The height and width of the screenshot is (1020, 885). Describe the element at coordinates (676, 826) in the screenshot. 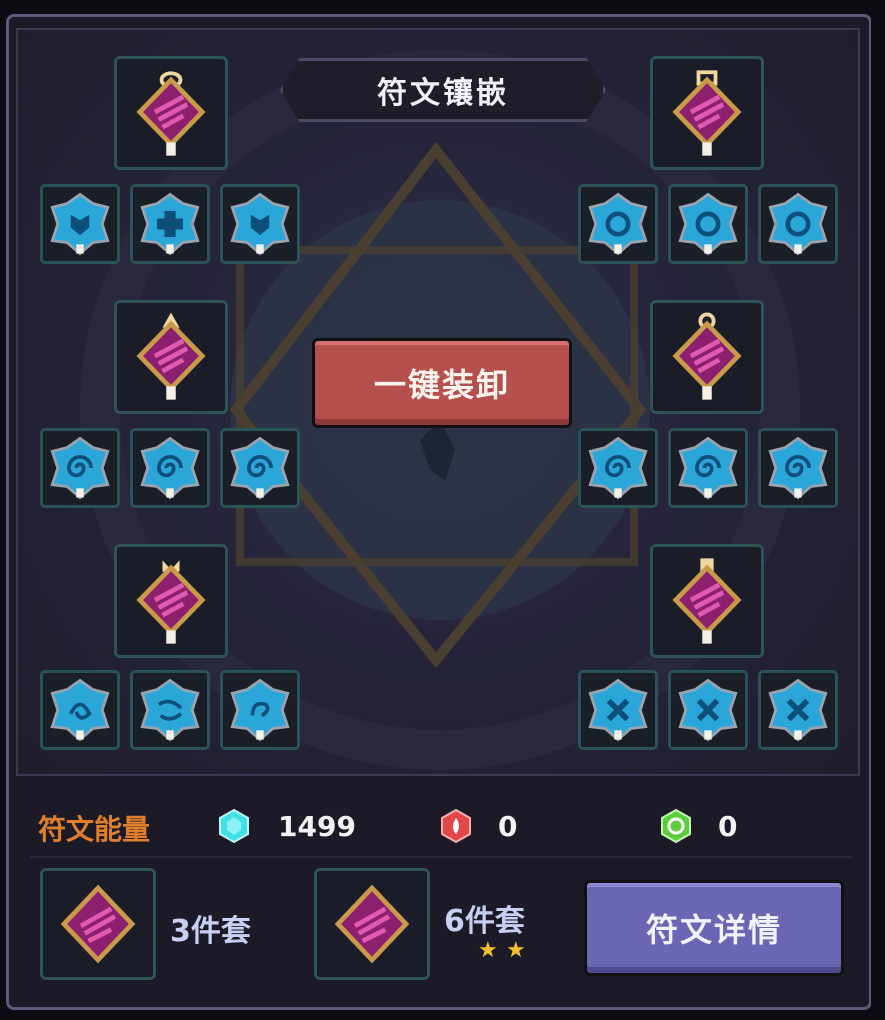

I see `green-gem-icon` at that location.